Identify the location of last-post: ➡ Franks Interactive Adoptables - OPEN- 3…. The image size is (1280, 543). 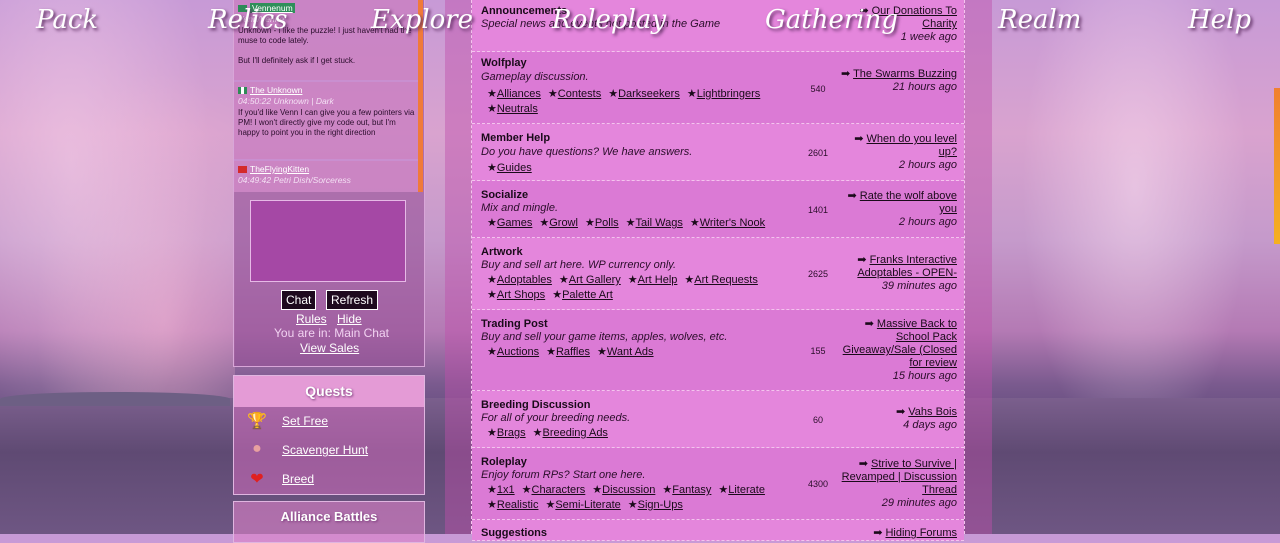
(898, 273).